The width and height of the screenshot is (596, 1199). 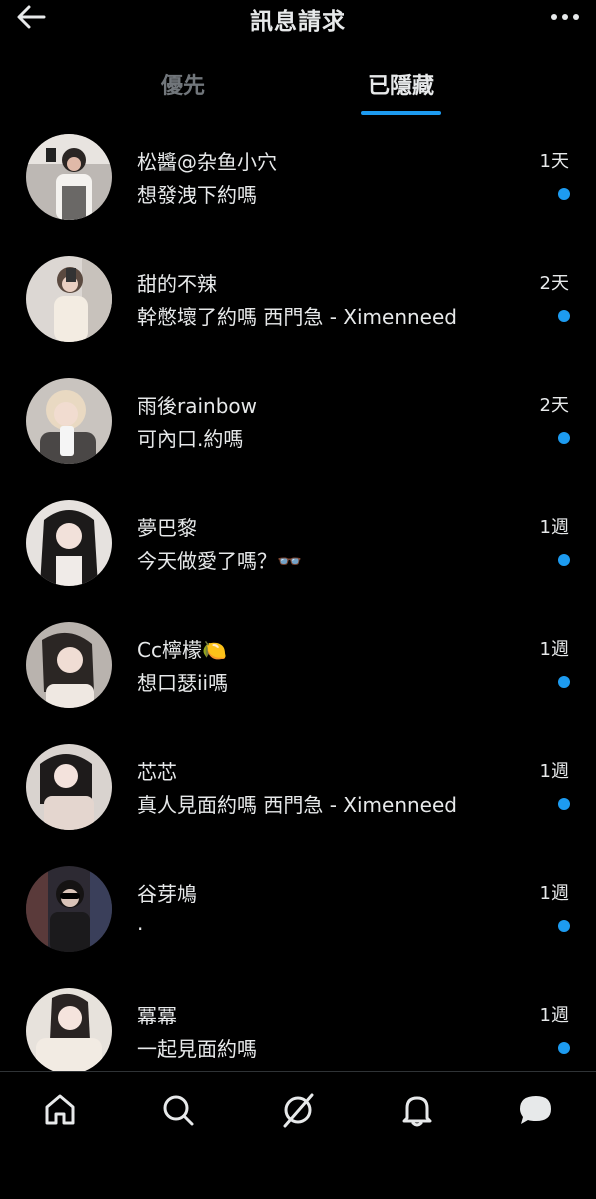 I want to click on sender-name: 雨後rainbow, so click(x=197, y=406).